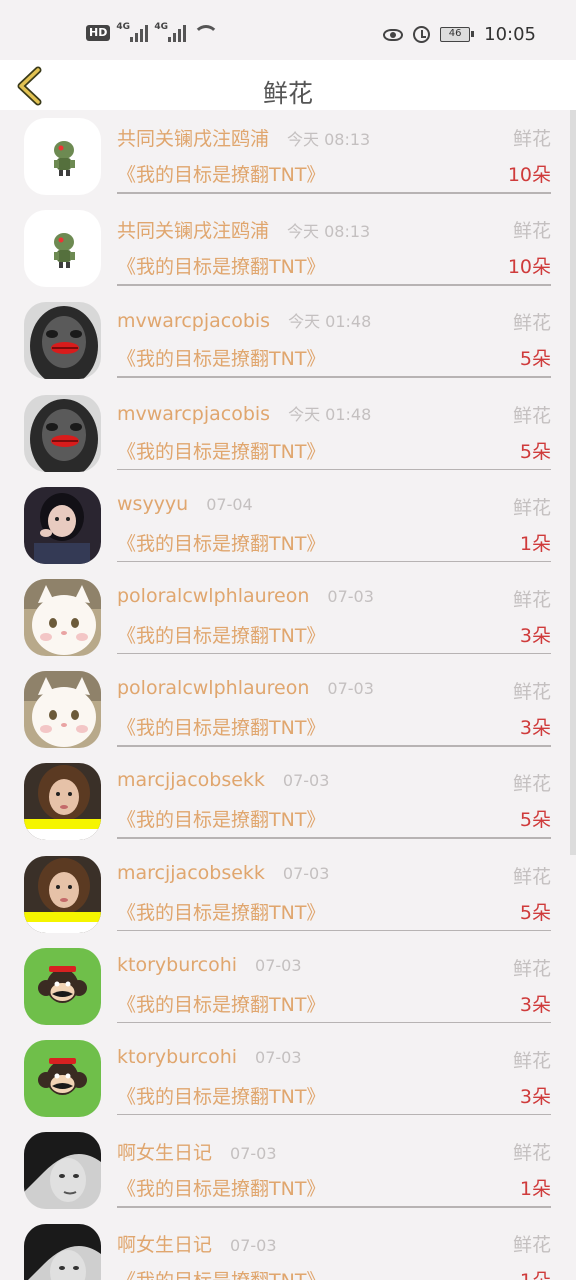  Describe the element at coordinates (393, 34) in the screenshot. I see `eye-icon` at that location.